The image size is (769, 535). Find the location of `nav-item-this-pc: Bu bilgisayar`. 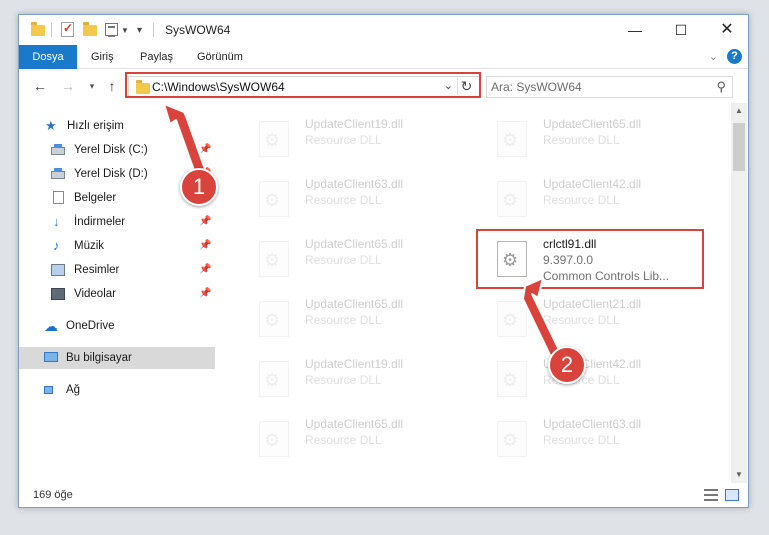

nav-item-this-pc: Bu bilgisayar is located at coordinates (117, 358).